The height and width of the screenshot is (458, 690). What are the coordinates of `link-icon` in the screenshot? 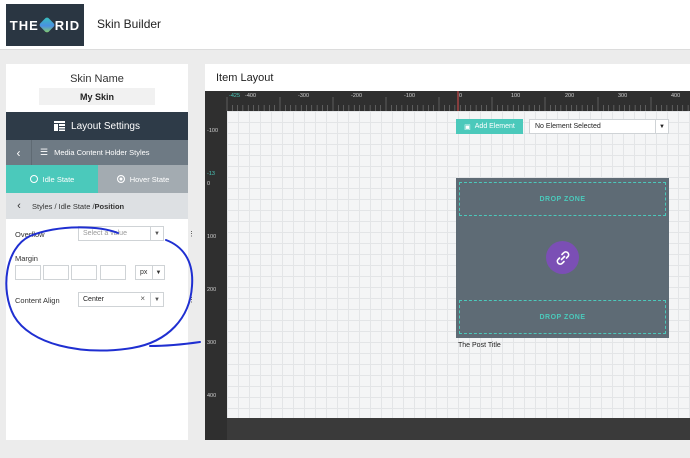 It's located at (562, 257).